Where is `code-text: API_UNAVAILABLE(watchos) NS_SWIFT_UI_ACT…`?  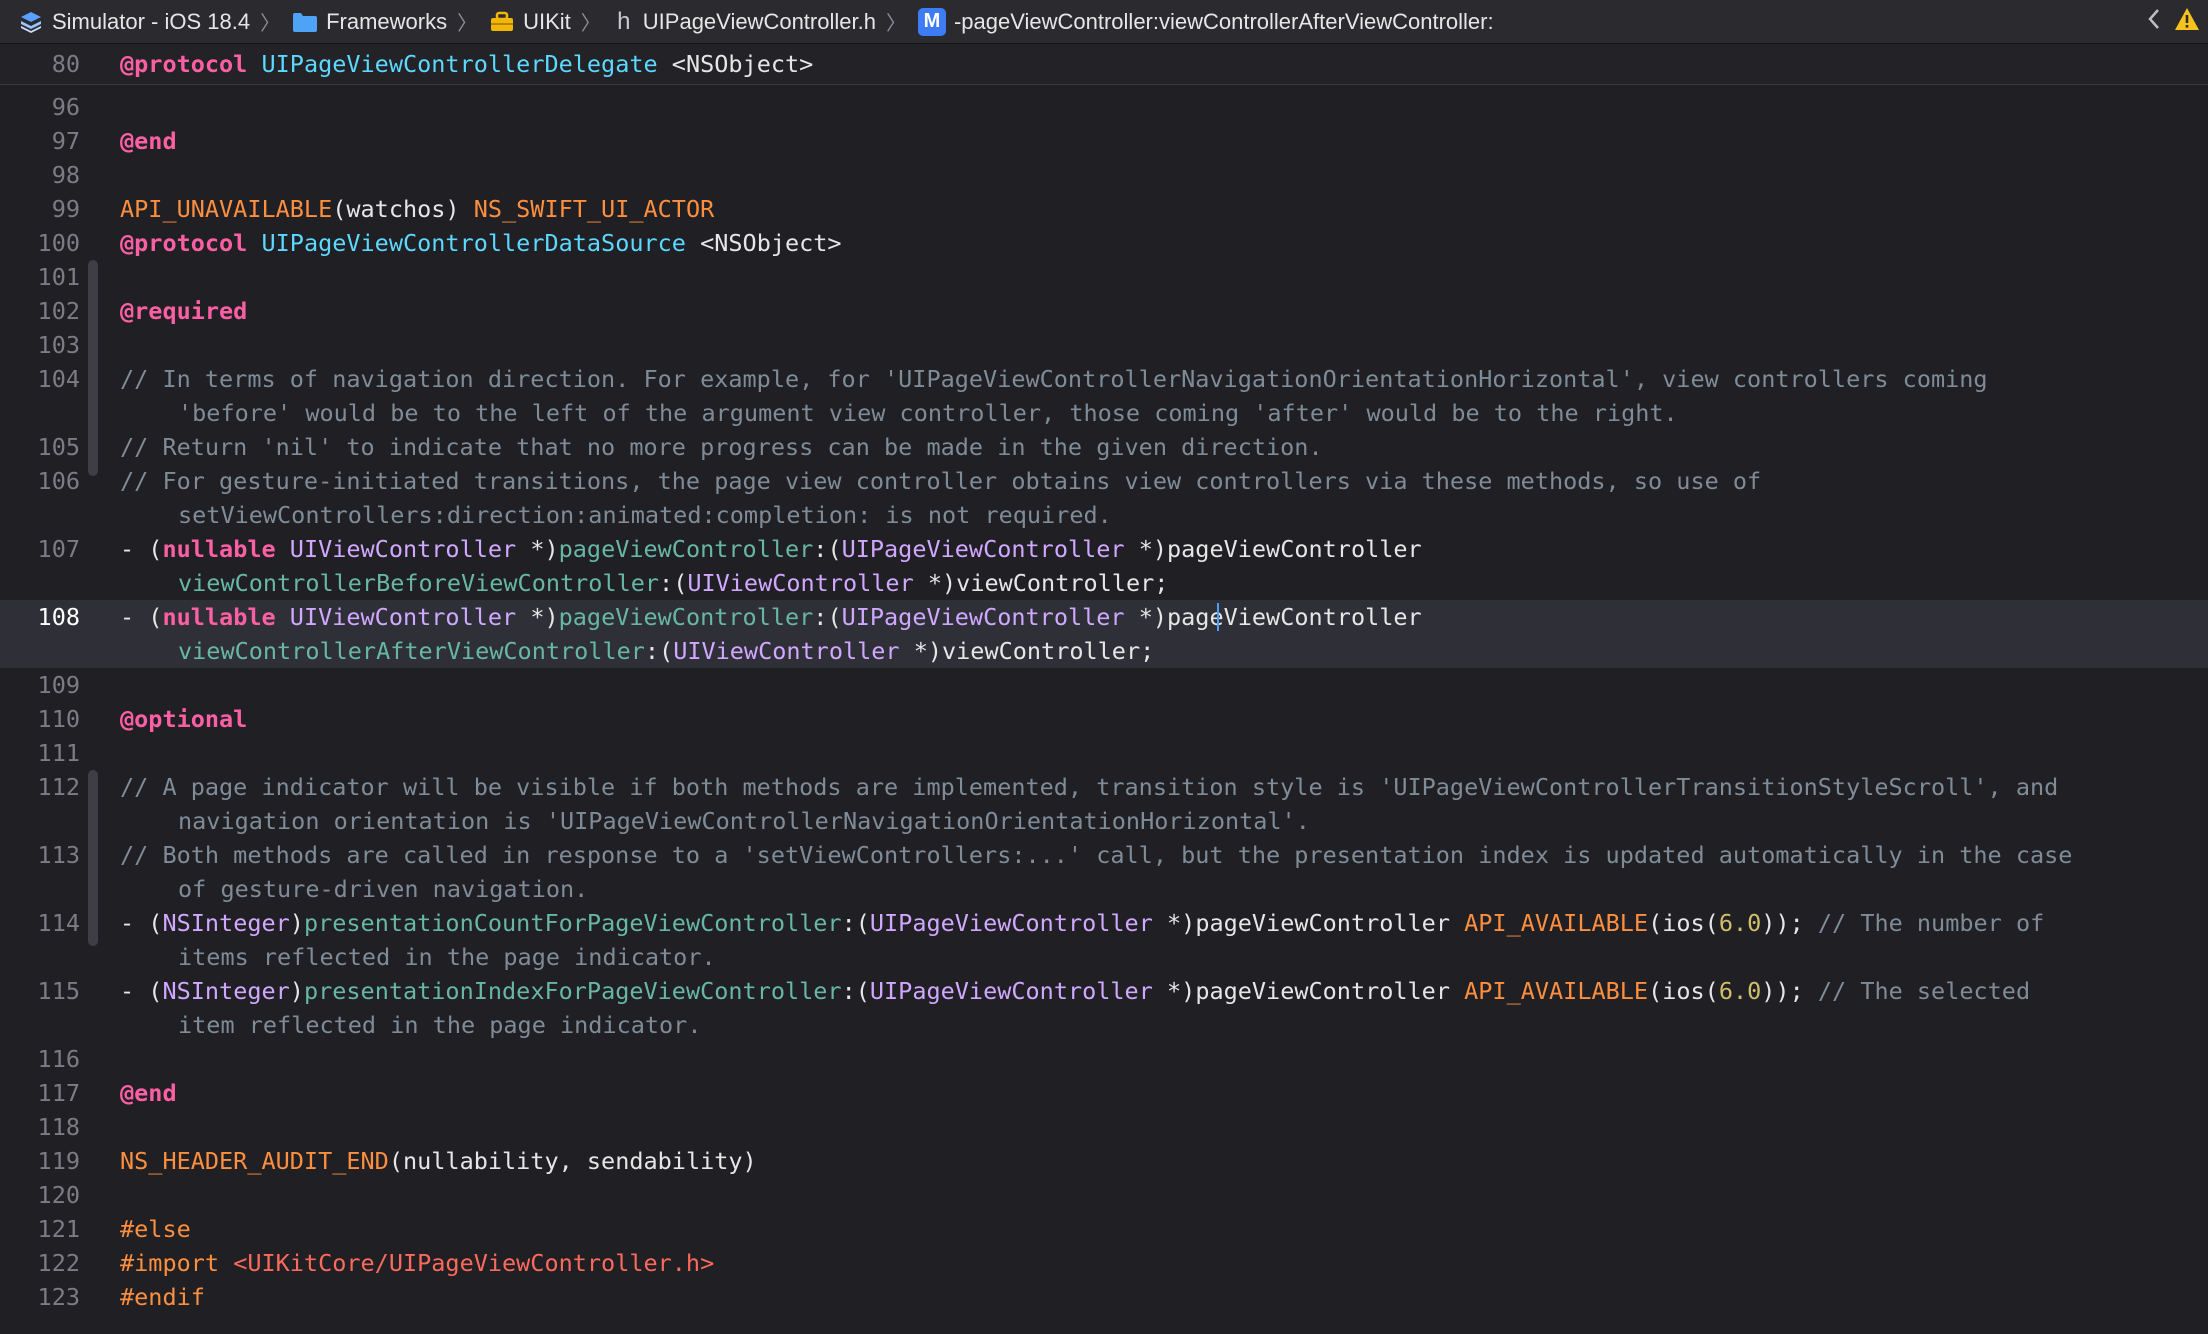 code-text: API_UNAVAILABLE(watchos) NS_SWIFT_UI_ACT… is located at coordinates (417, 209).